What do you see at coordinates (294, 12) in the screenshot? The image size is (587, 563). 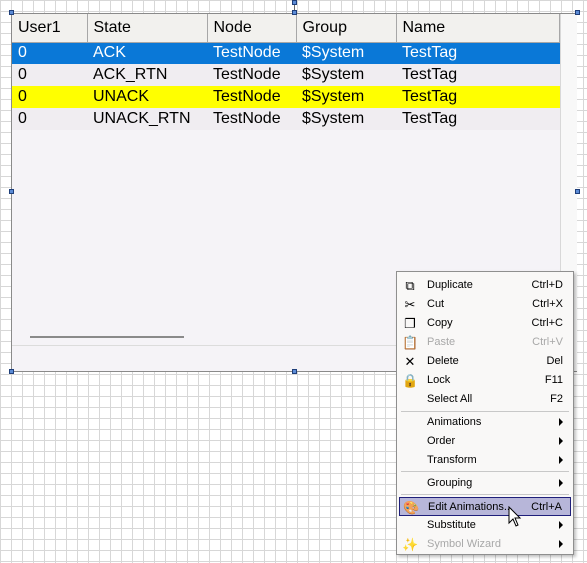 I see `selection-handle-top-middle` at bounding box center [294, 12].